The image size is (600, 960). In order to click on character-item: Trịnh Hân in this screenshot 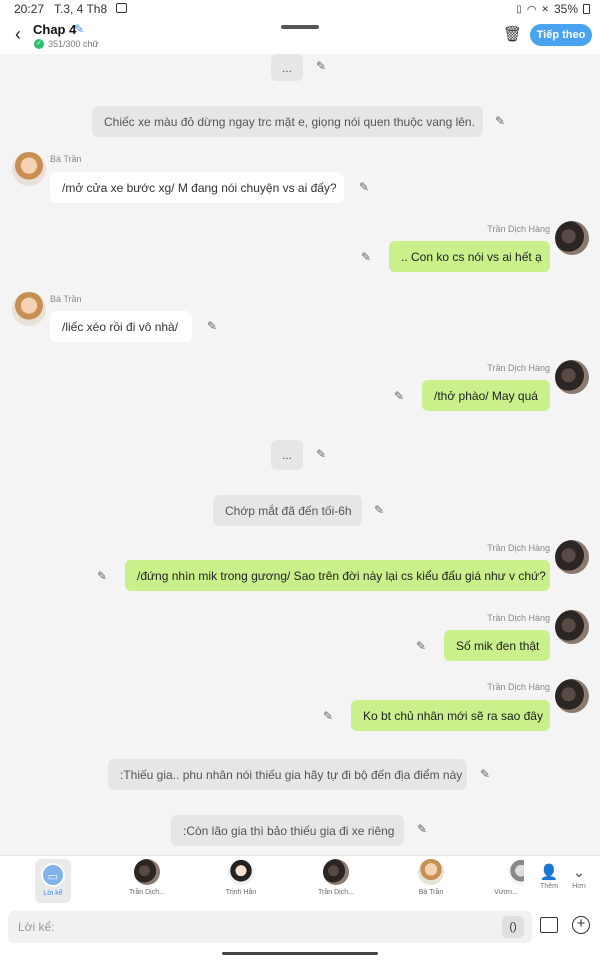, I will do `click(241, 877)`.